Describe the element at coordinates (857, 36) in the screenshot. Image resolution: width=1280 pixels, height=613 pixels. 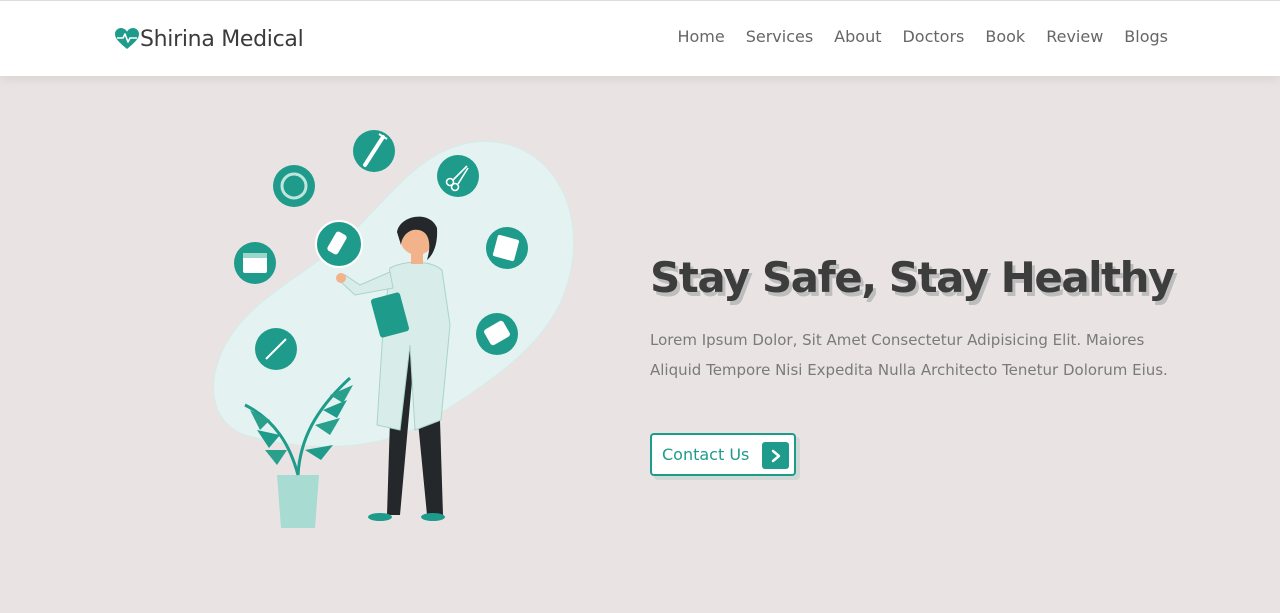
I see `nav-item-about: About` at that location.